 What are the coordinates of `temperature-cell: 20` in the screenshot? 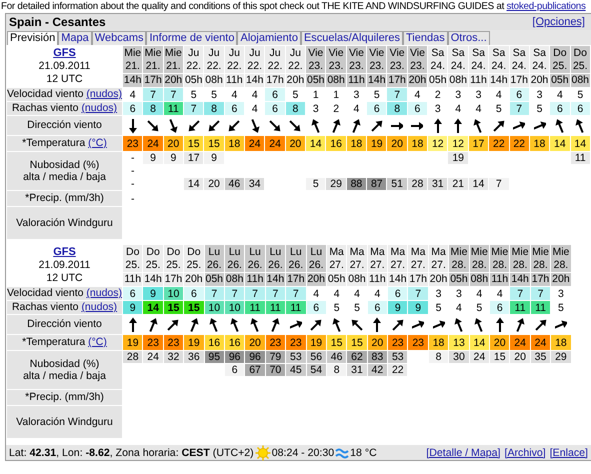 It's located at (296, 143).